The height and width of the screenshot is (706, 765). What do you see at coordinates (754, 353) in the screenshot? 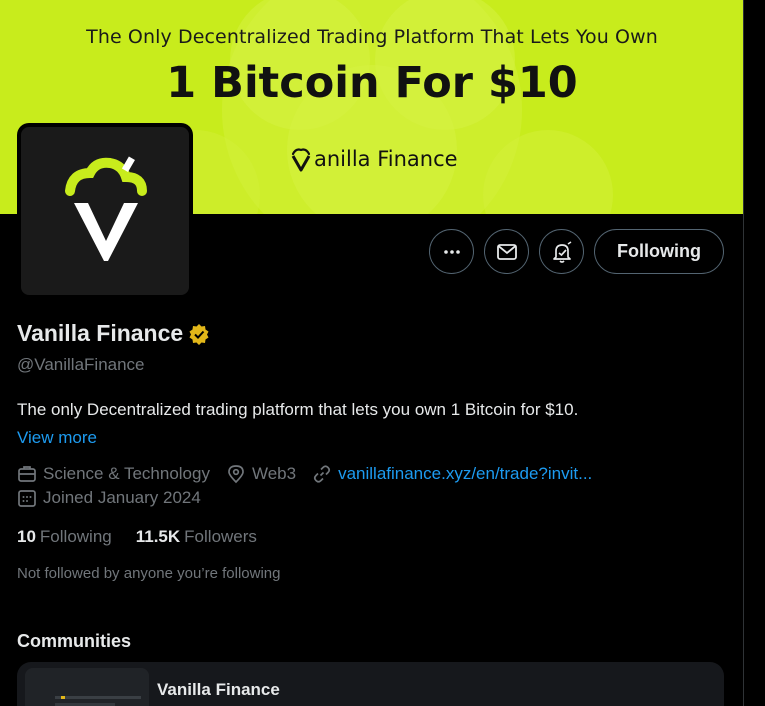
I see `right-pane` at bounding box center [754, 353].